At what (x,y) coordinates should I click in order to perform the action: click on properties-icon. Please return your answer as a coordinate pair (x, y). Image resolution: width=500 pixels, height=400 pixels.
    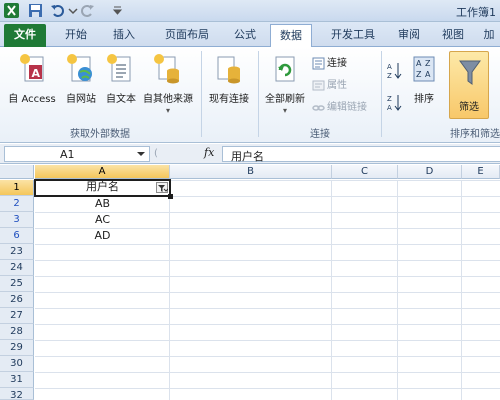
    Looking at the image, I should click on (318, 85).